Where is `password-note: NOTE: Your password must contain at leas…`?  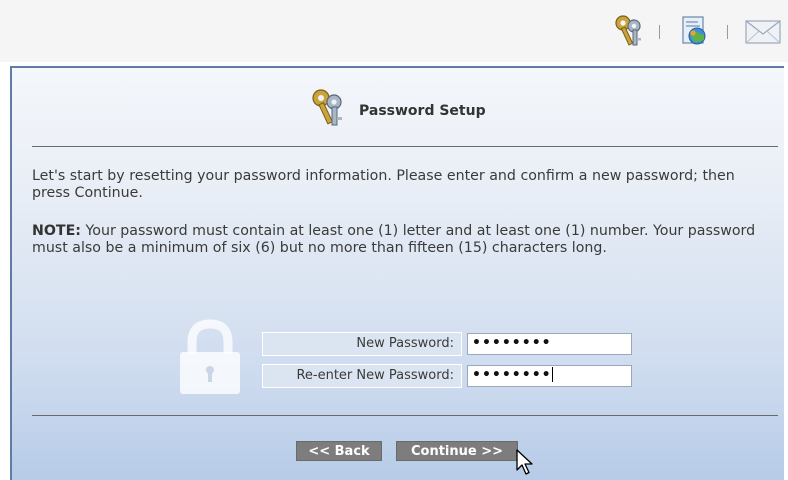 password-note: NOTE: Your password must contain at leas… is located at coordinates (406, 240).